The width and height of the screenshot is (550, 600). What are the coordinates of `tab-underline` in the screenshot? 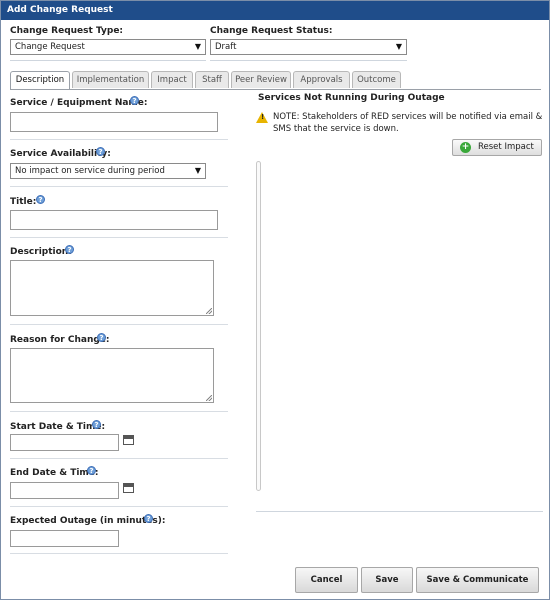 It's located at (275, 89).